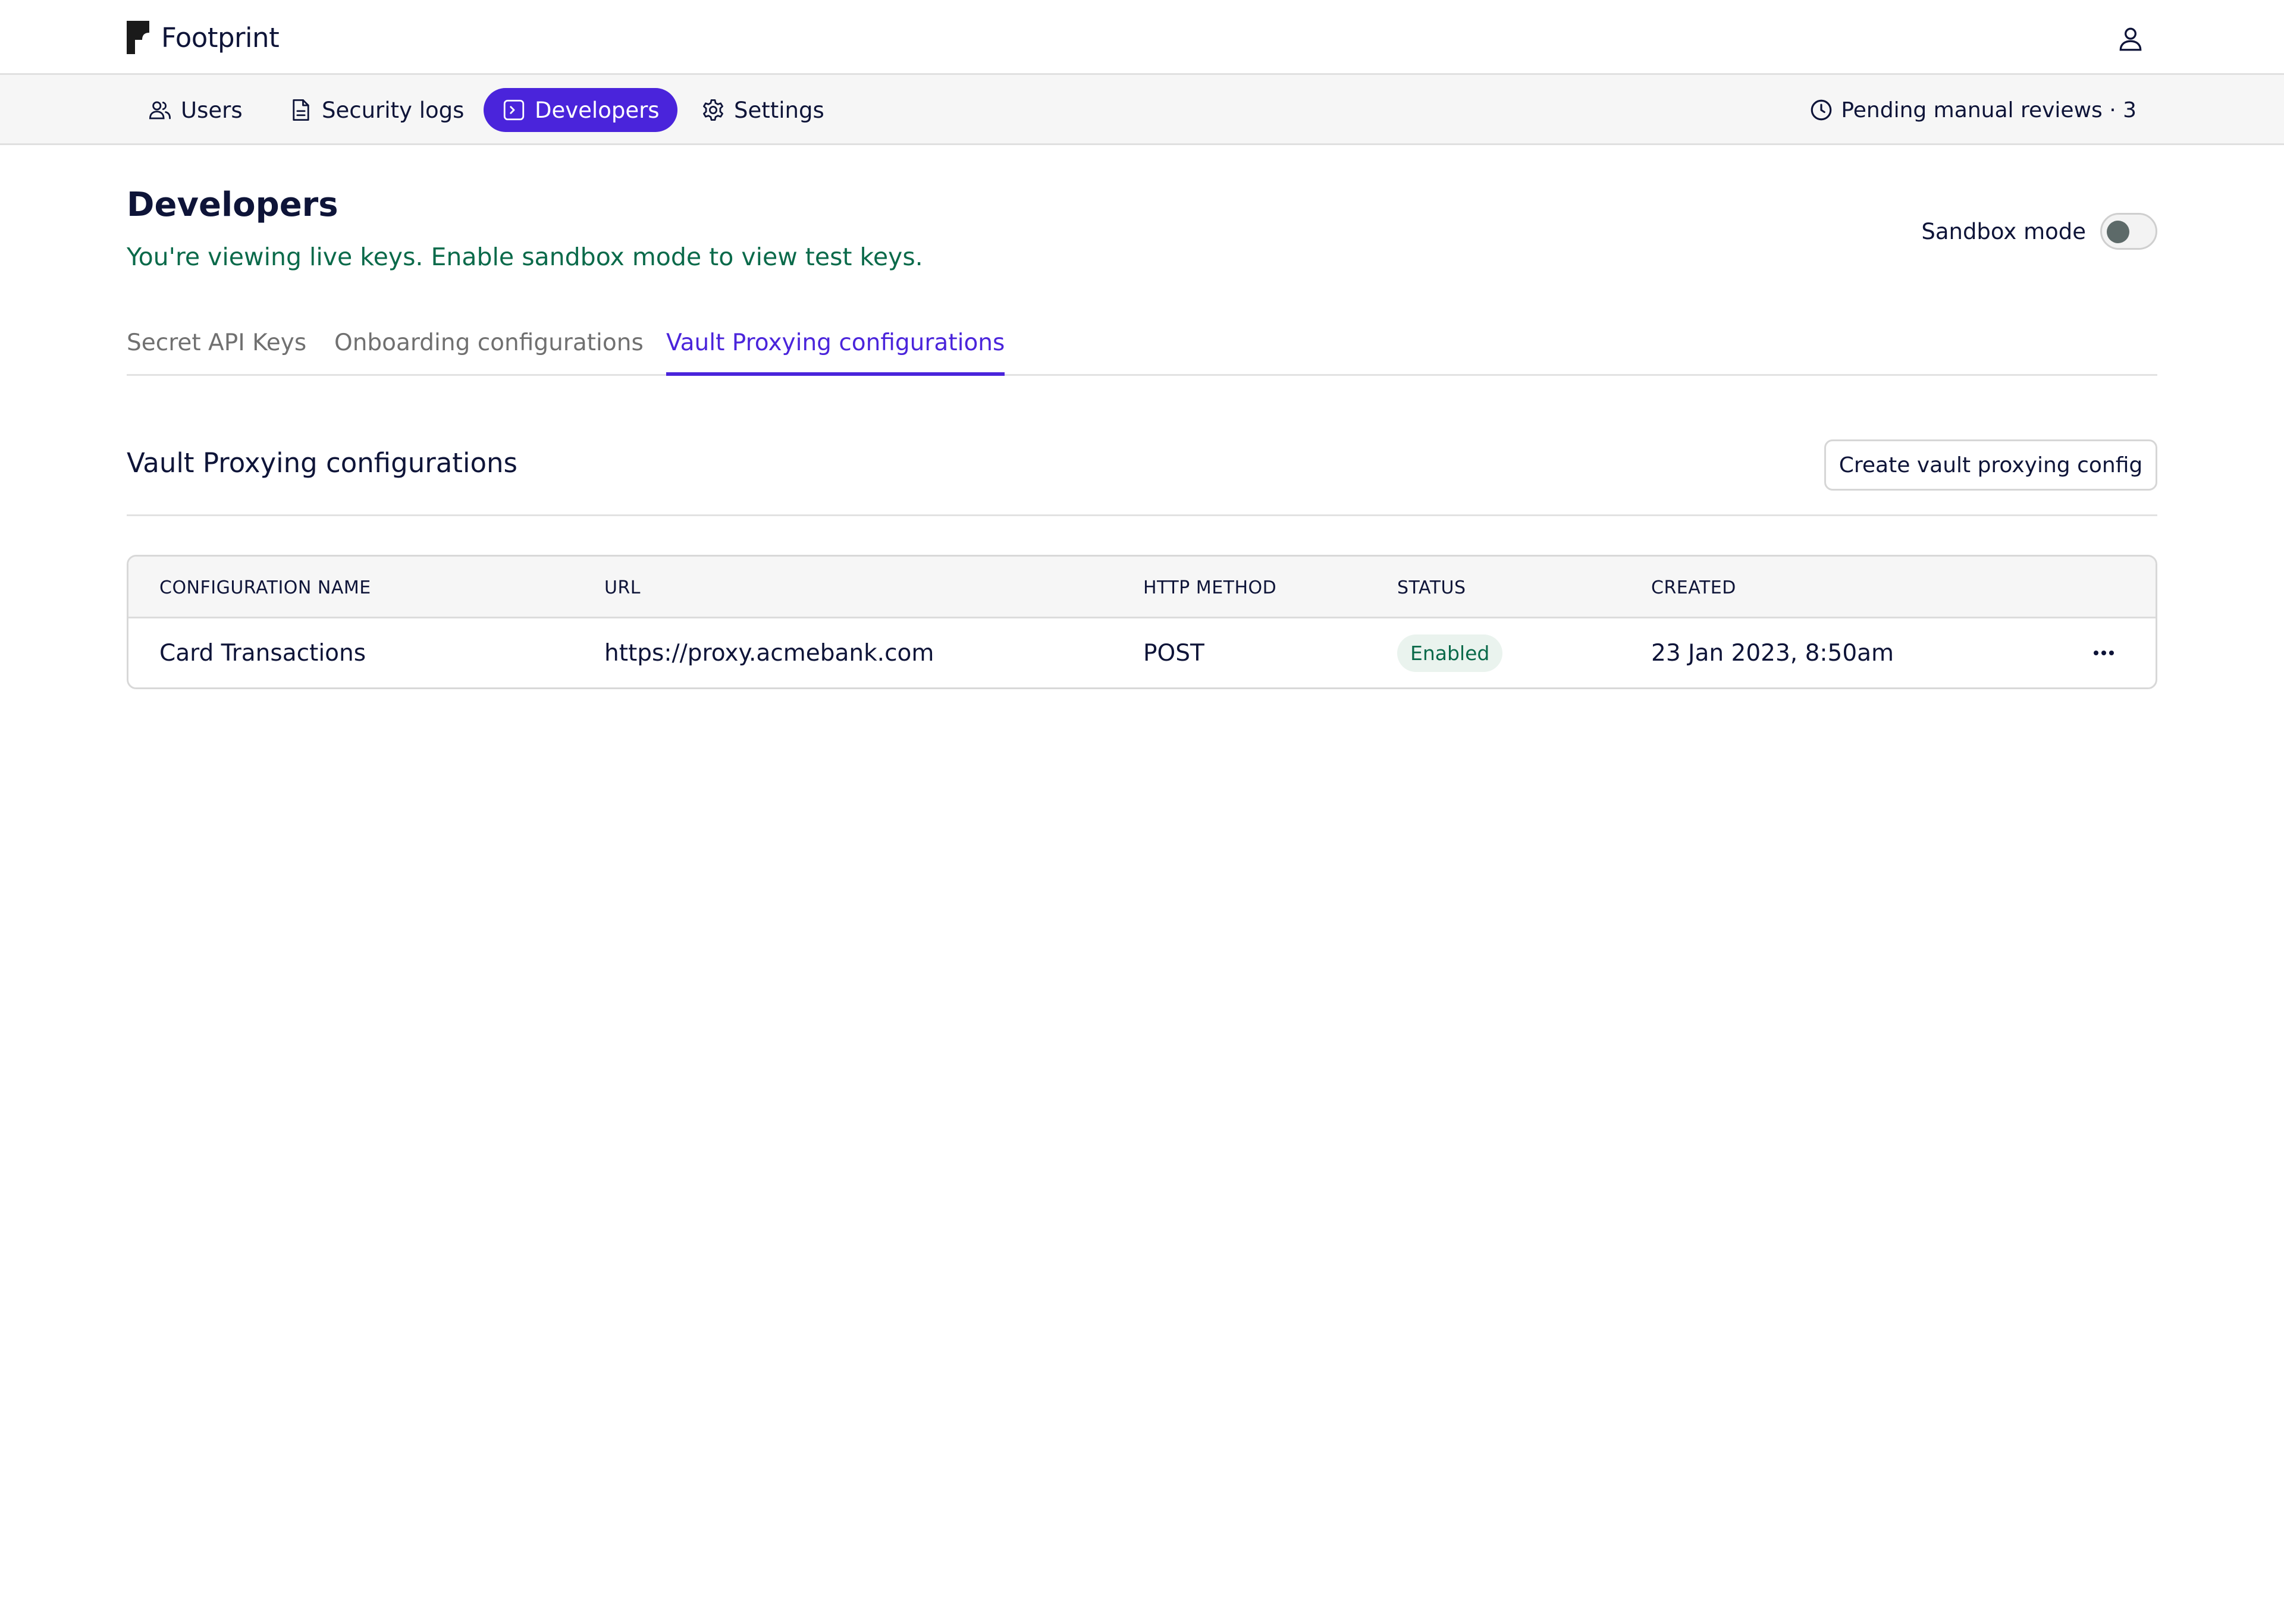 The height and width of the screenshot is (1624, 2284). I want to click on sandbox-mode-toggle, so click(2129, 232).